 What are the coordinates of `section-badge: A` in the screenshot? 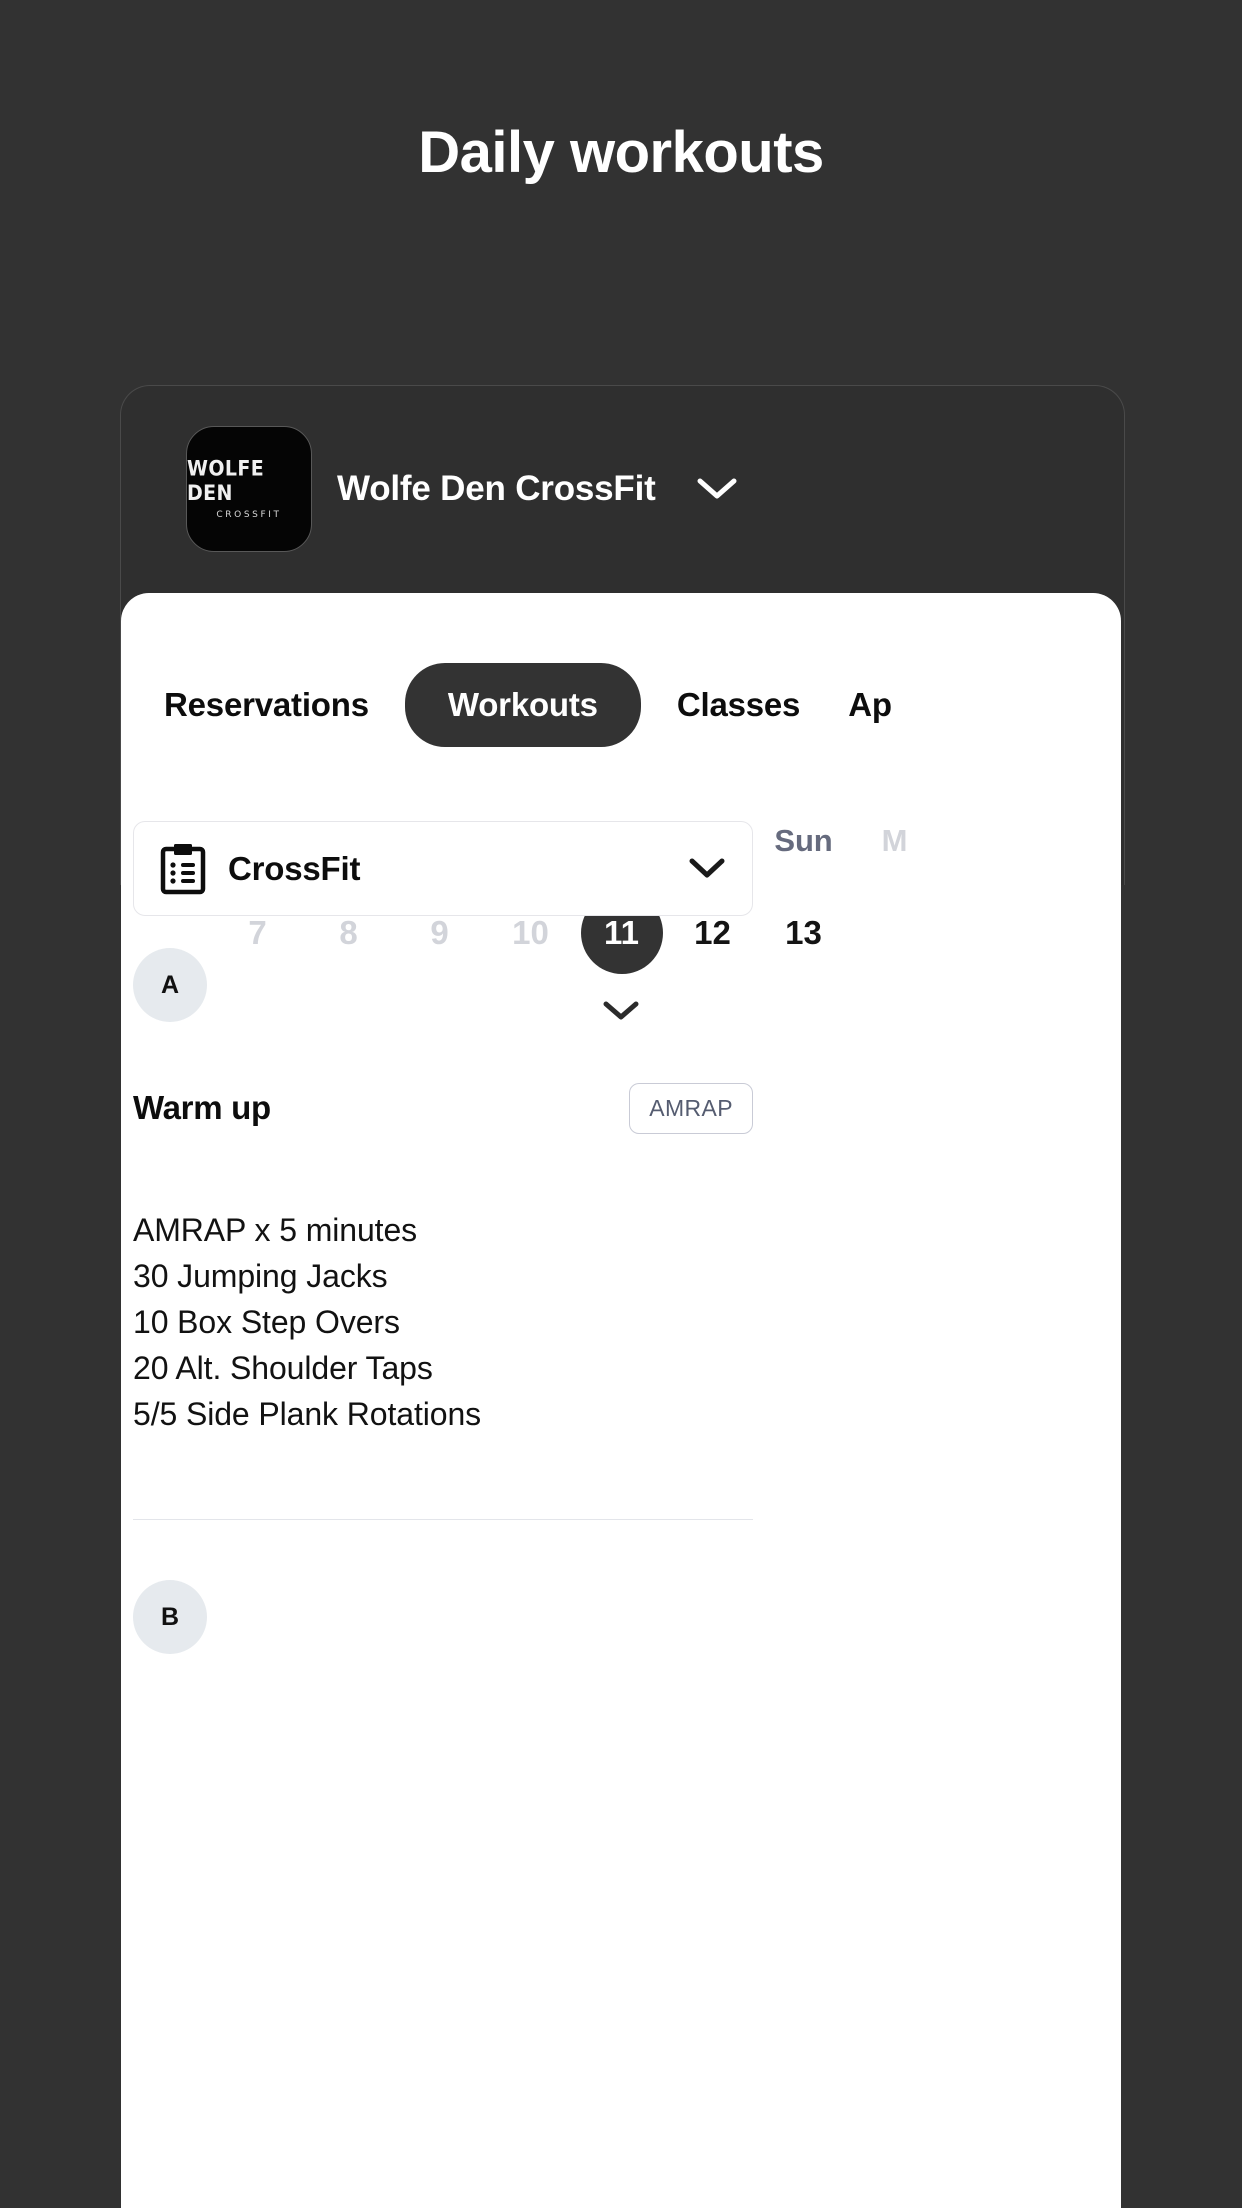 It's located at (170, 985).